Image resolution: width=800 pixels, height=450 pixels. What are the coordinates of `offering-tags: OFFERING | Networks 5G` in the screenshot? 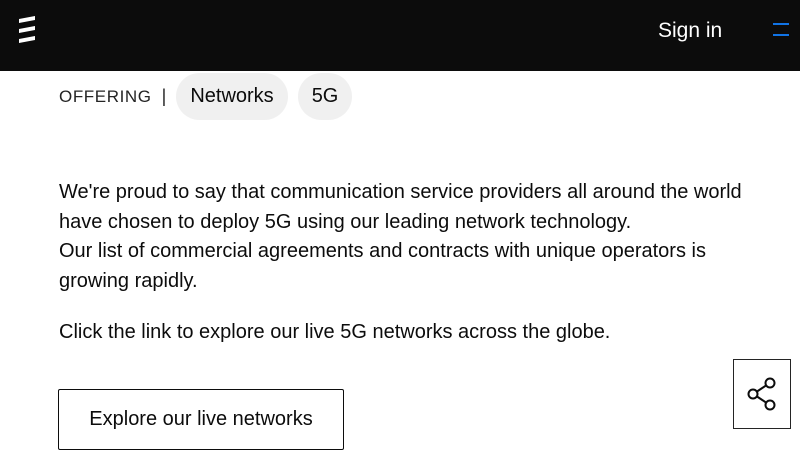 It's located at (206, 96).